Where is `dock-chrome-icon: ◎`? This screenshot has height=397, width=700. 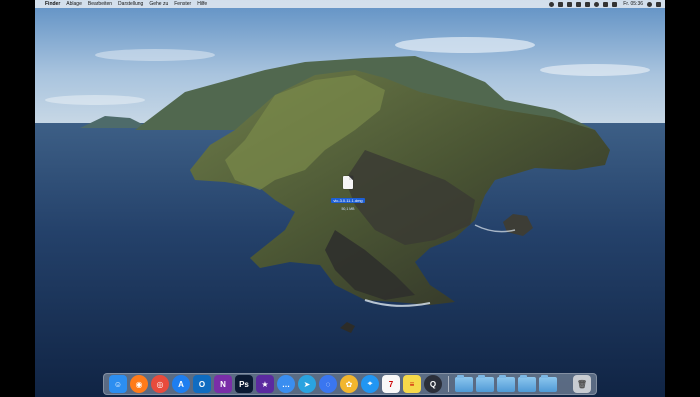
dock-chrome-icon: ◎ is located at coordinates (160, 384).